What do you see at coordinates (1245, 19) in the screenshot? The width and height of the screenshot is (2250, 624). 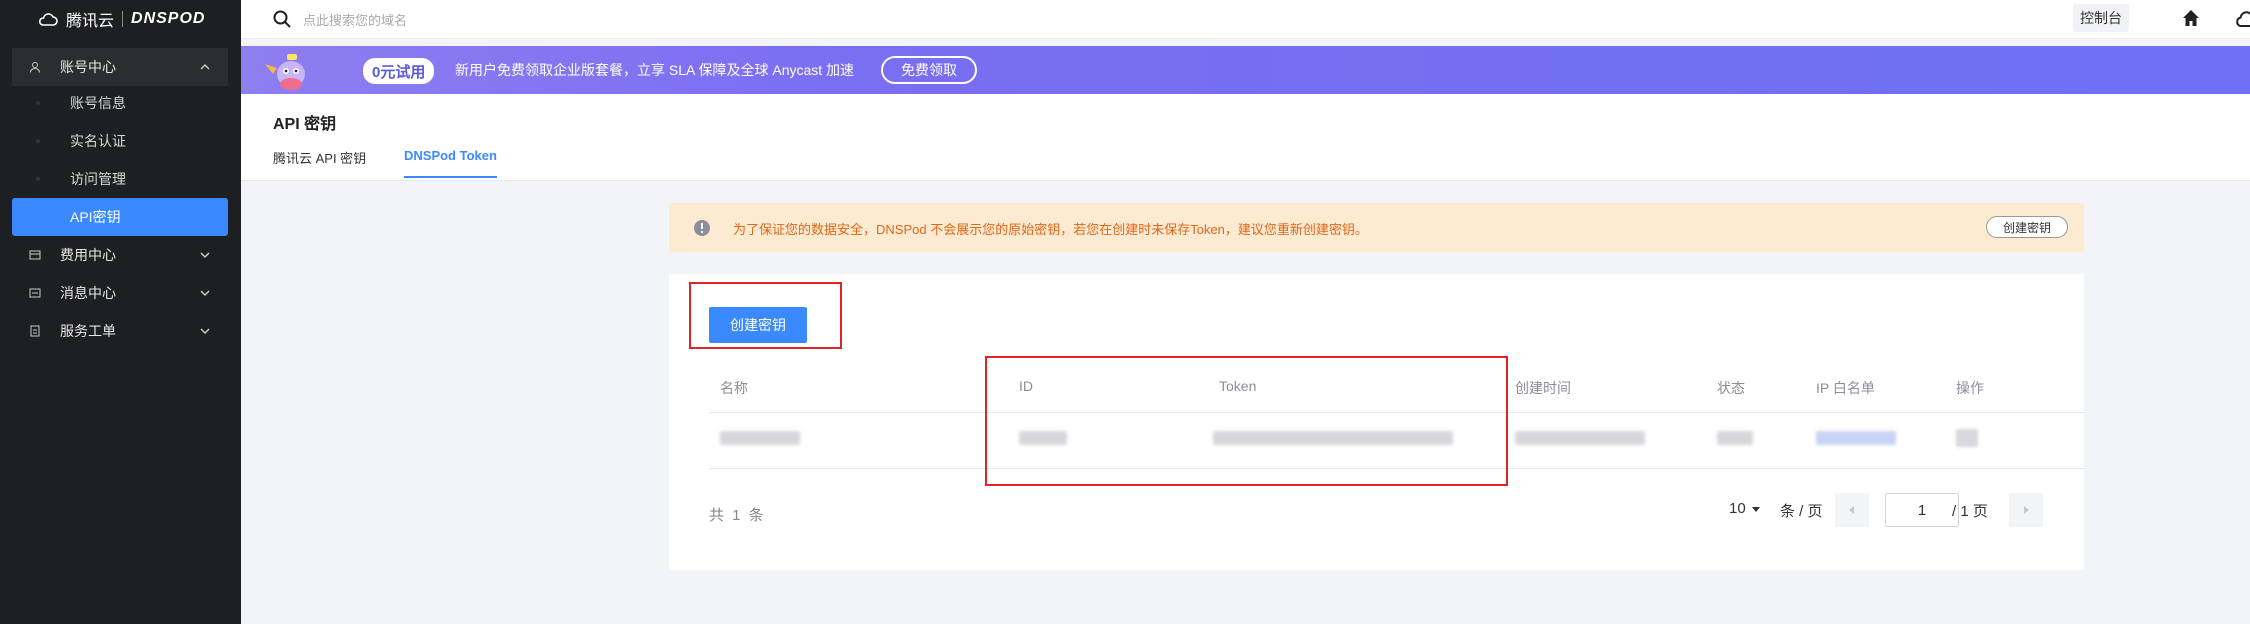 I see `topbar: 控制台` at bounding box center [1245, 19].